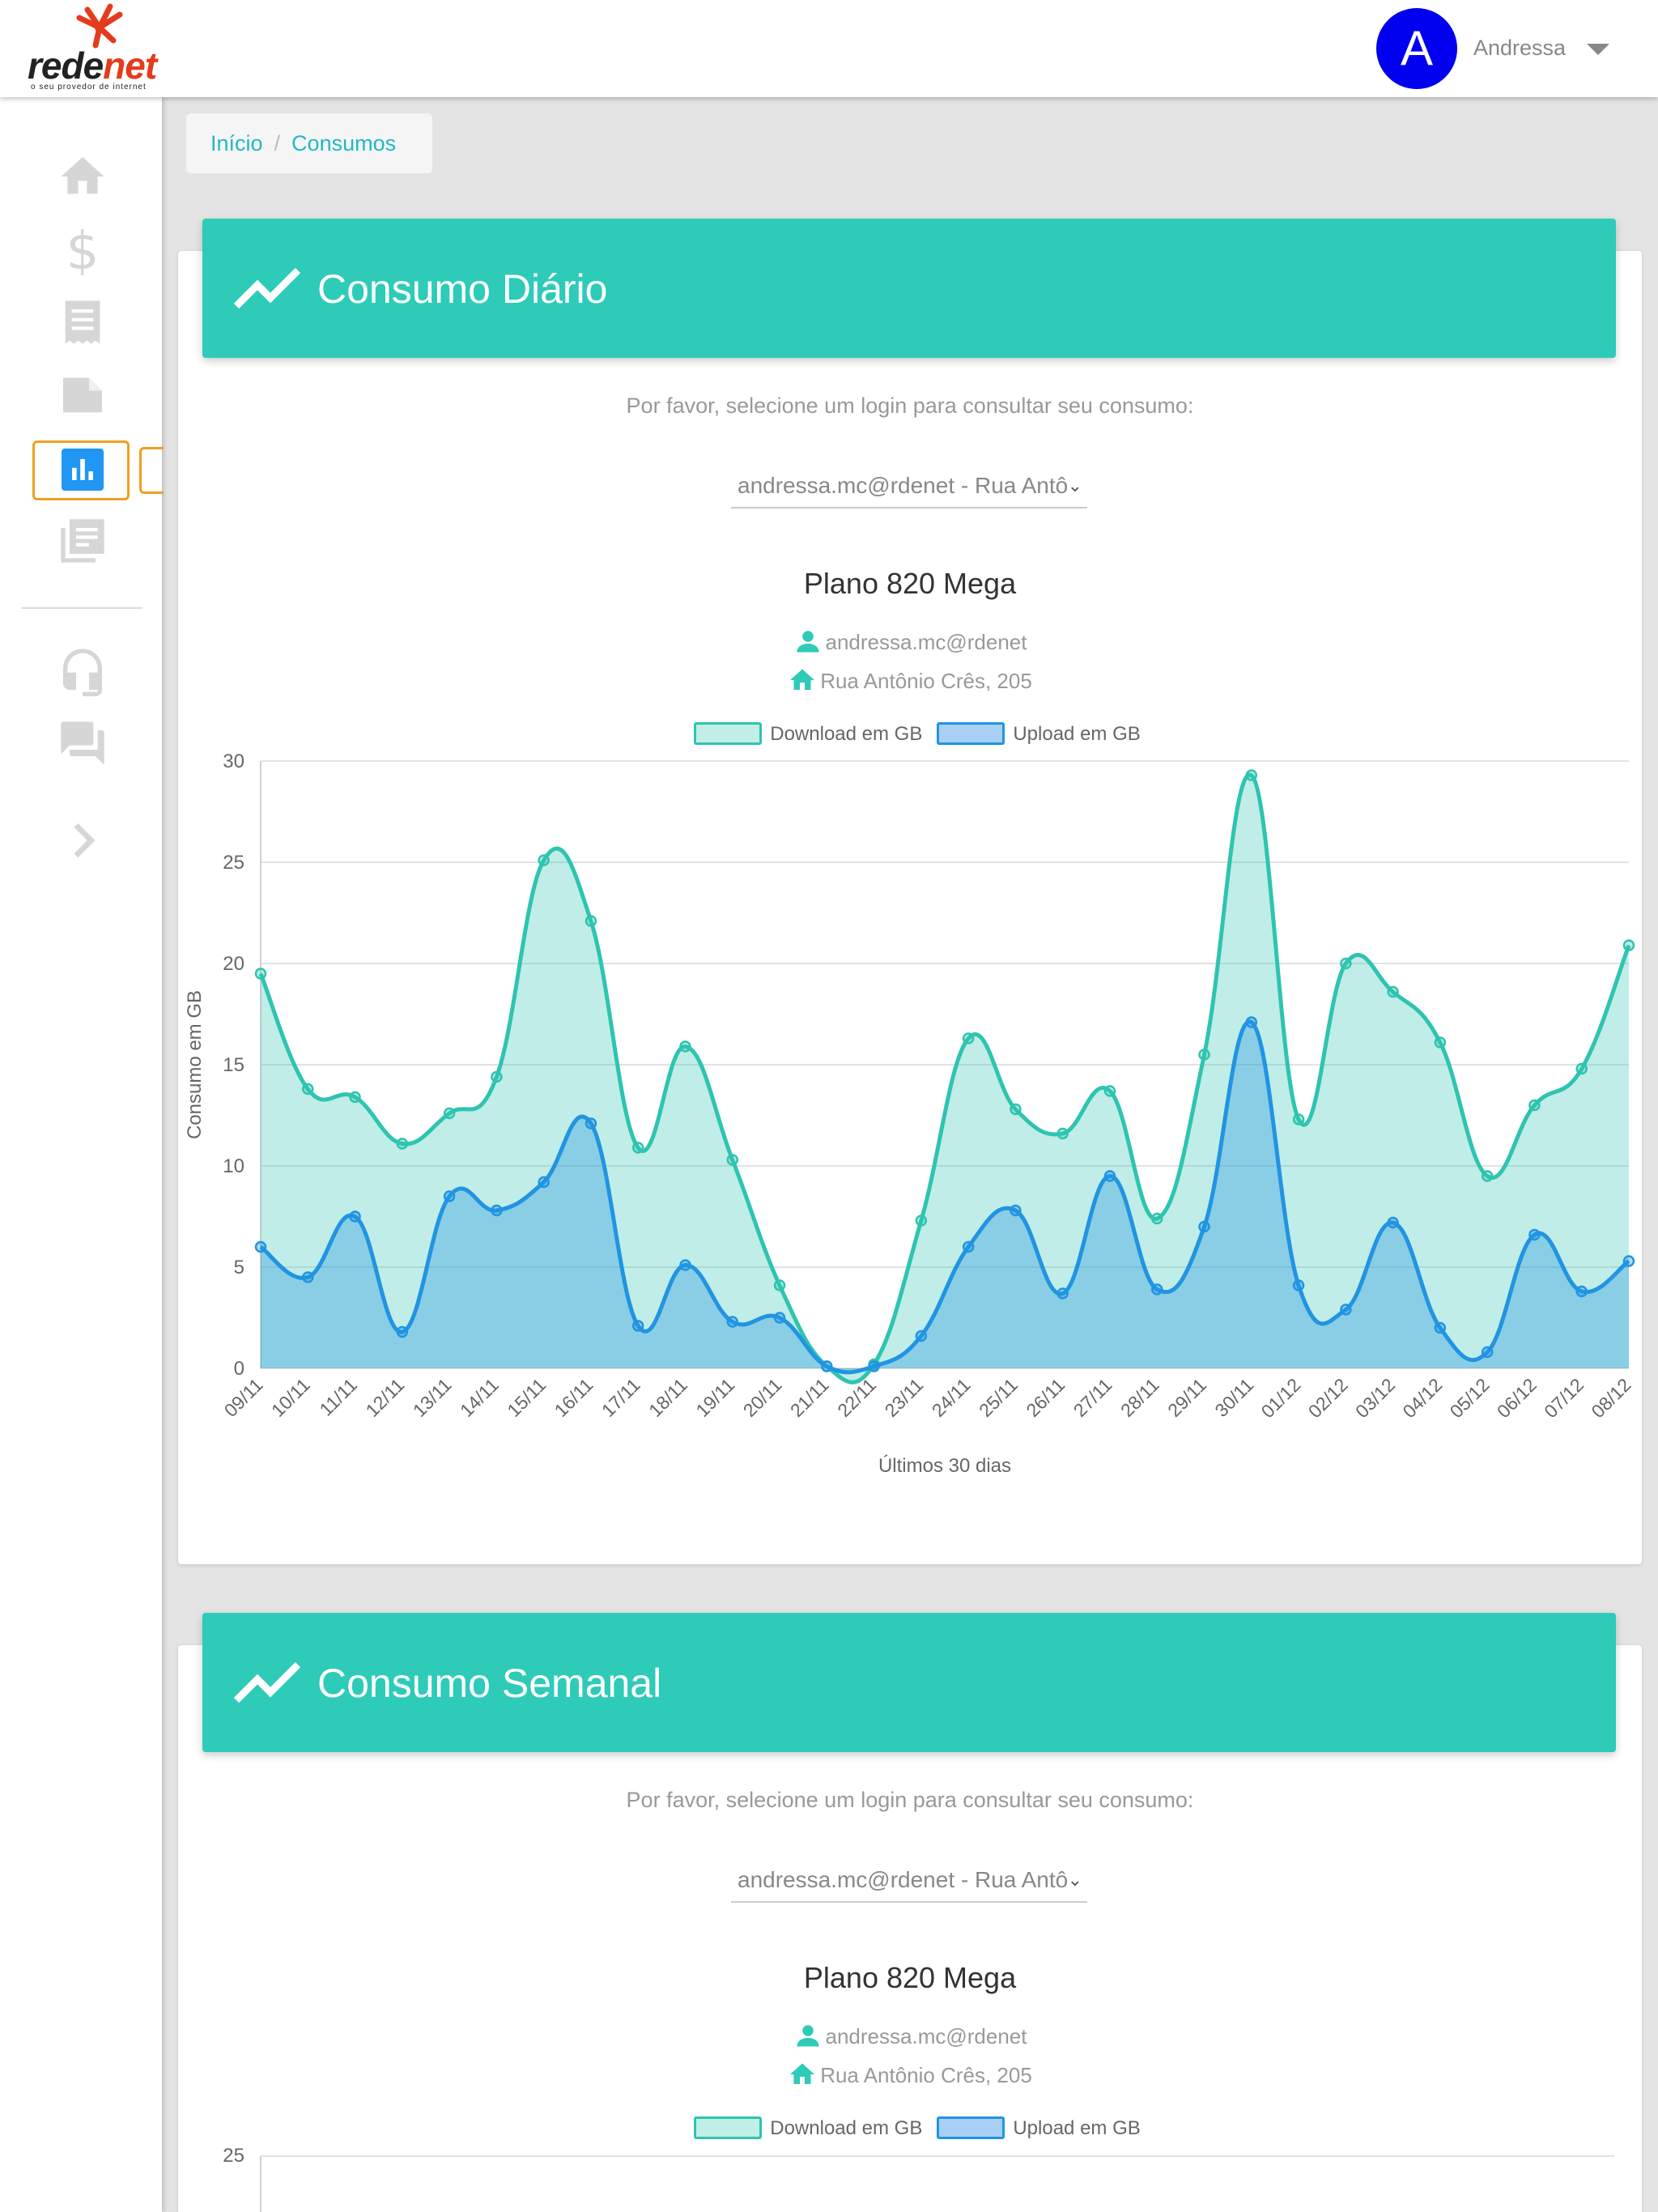 The width and height of the screenshot is (1658, 2212). I want to click on library-books-icon, so click(82, 541).